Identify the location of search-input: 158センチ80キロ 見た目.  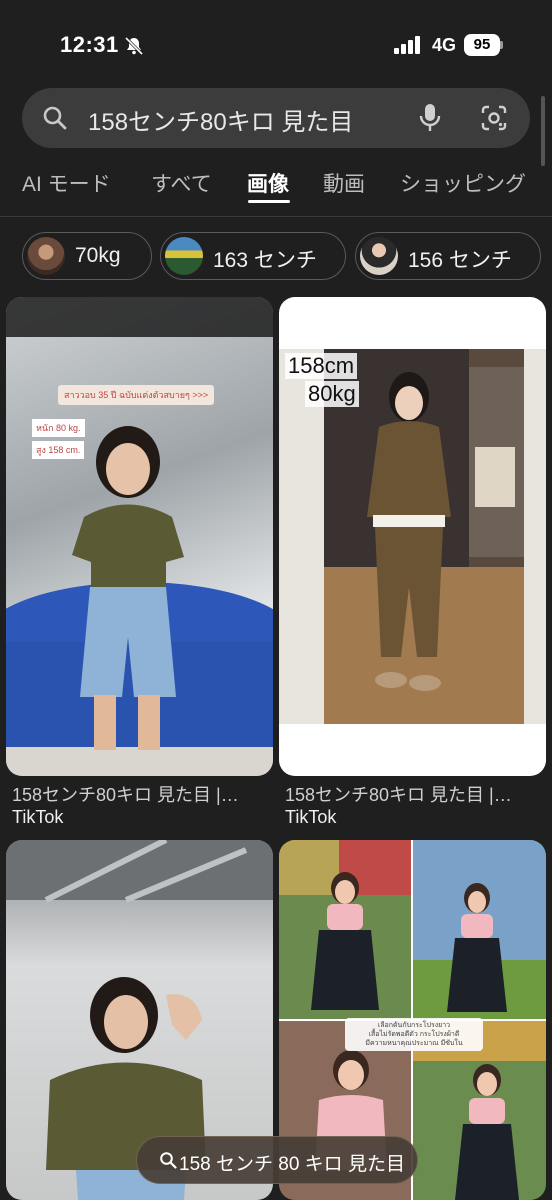
(235, 119).